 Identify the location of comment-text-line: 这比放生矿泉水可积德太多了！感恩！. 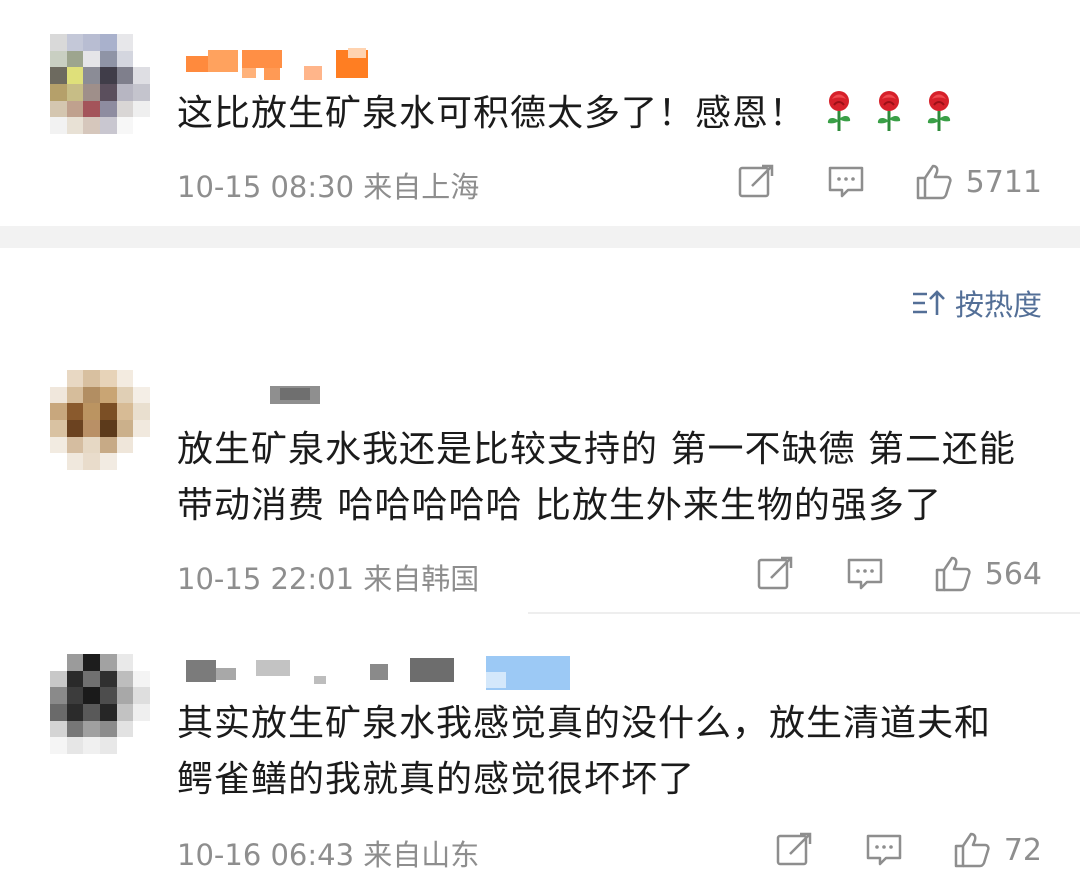
(492, 113).